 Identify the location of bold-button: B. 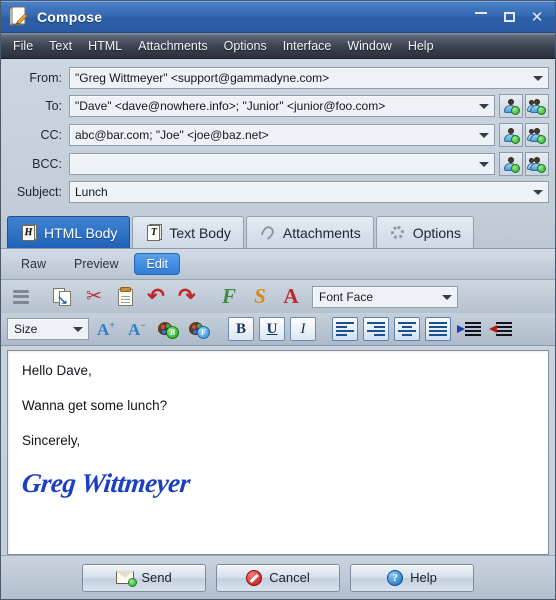
(241, 329).